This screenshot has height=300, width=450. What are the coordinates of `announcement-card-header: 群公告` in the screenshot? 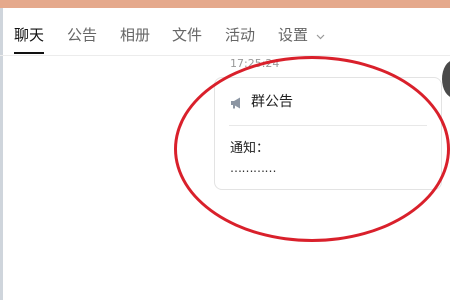 It's located at (261, 102).